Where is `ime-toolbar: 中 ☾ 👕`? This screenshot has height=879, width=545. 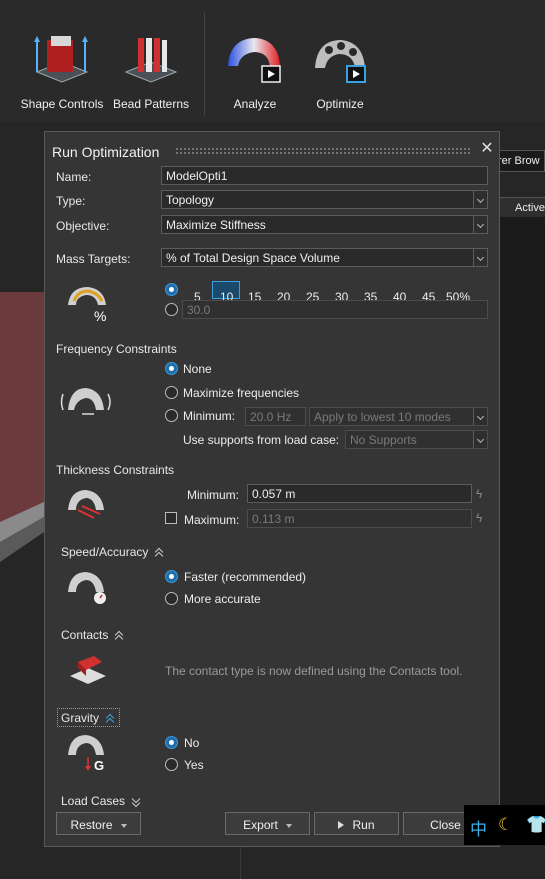 ime-toolbar: 中 ☾ 👕 is located at coordinates (504, 825).